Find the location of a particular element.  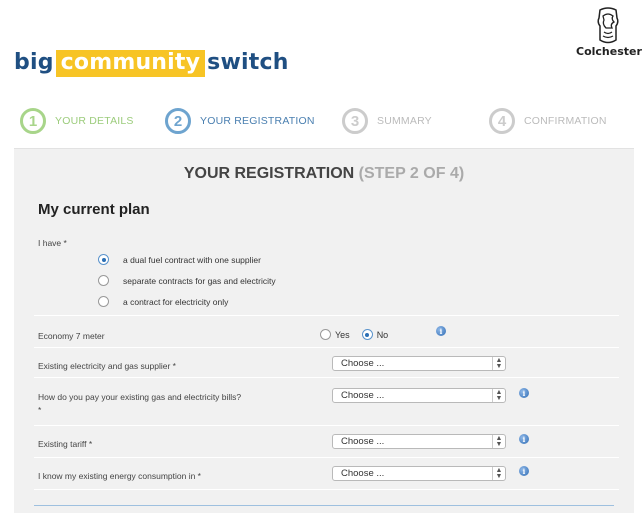

step-summary: 3 SUMMARY is located at coordinates (387, 121).